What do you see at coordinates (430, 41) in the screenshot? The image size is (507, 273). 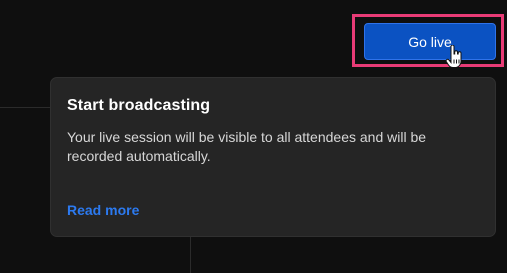 I see `go-live-button: Go live` at bounding box center [430, 41].